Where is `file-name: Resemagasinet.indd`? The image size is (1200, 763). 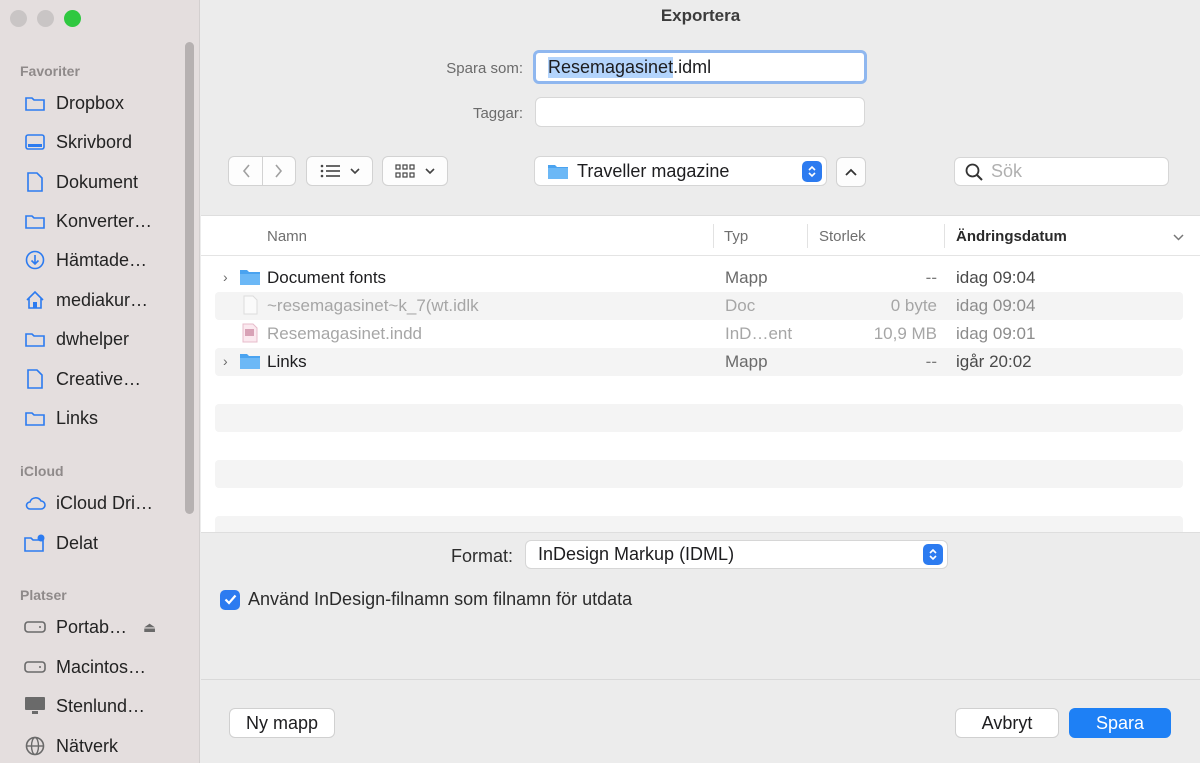 file-name: Resemagasinet.indd is located at coordinates (344, 333).